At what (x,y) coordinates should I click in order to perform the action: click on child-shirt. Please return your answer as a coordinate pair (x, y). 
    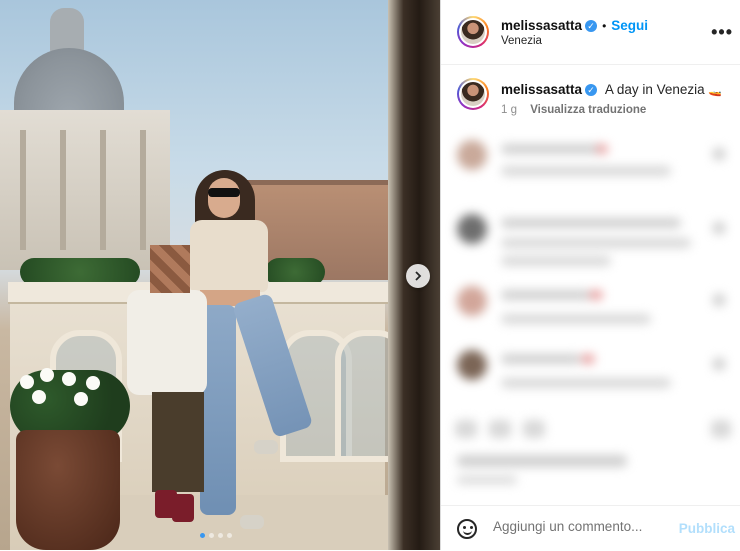
    Looking at the image, I should click on (167, 342).